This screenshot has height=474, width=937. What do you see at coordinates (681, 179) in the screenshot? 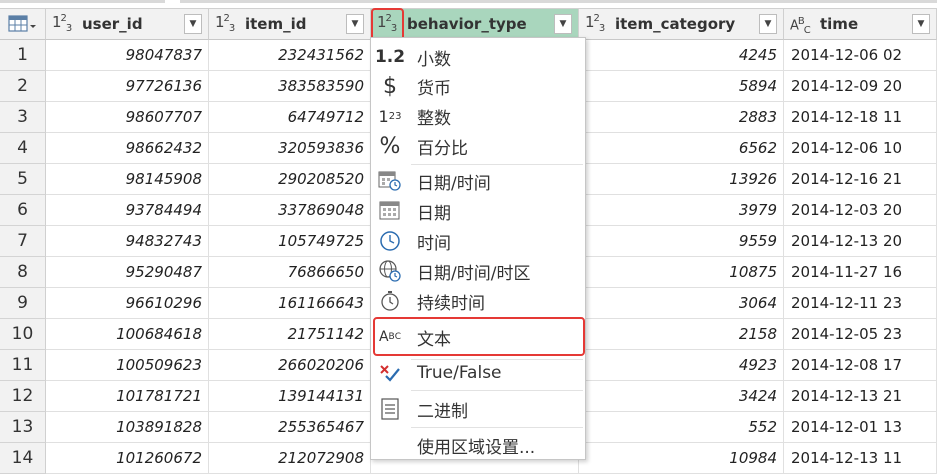
I see `cell-item-category: 13926` at bounding box center [681, 179].